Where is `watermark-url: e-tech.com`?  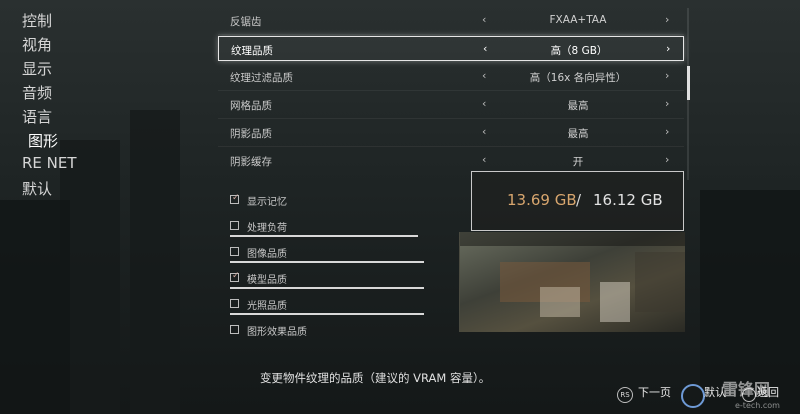 watermark-url: e-tech.com is located at coordinates (757, 405).